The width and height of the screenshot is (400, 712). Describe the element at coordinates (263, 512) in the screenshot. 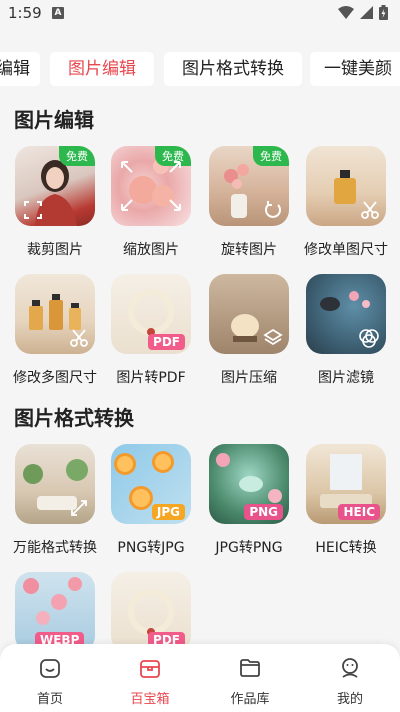

I see `png-badge: PNG` at that location.